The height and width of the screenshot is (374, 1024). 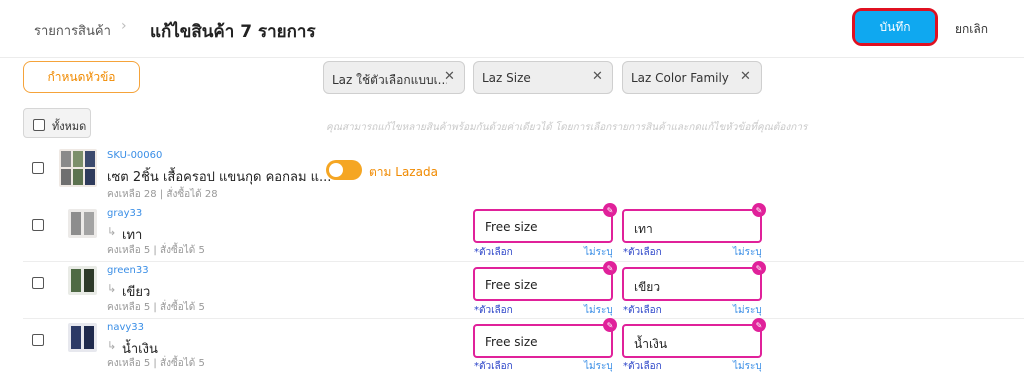 I want to click on product-sku-link: SKU-00060, so click(x=134, y=155).